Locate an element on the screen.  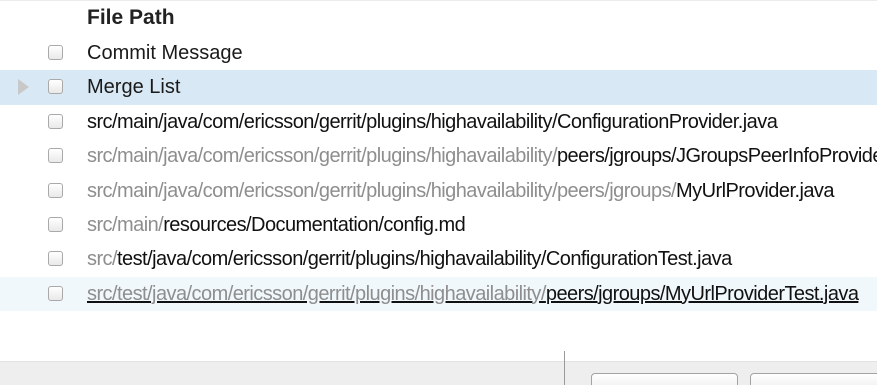
file-path-name: MyUrlProvider.java is located at coordinates (755, 190).